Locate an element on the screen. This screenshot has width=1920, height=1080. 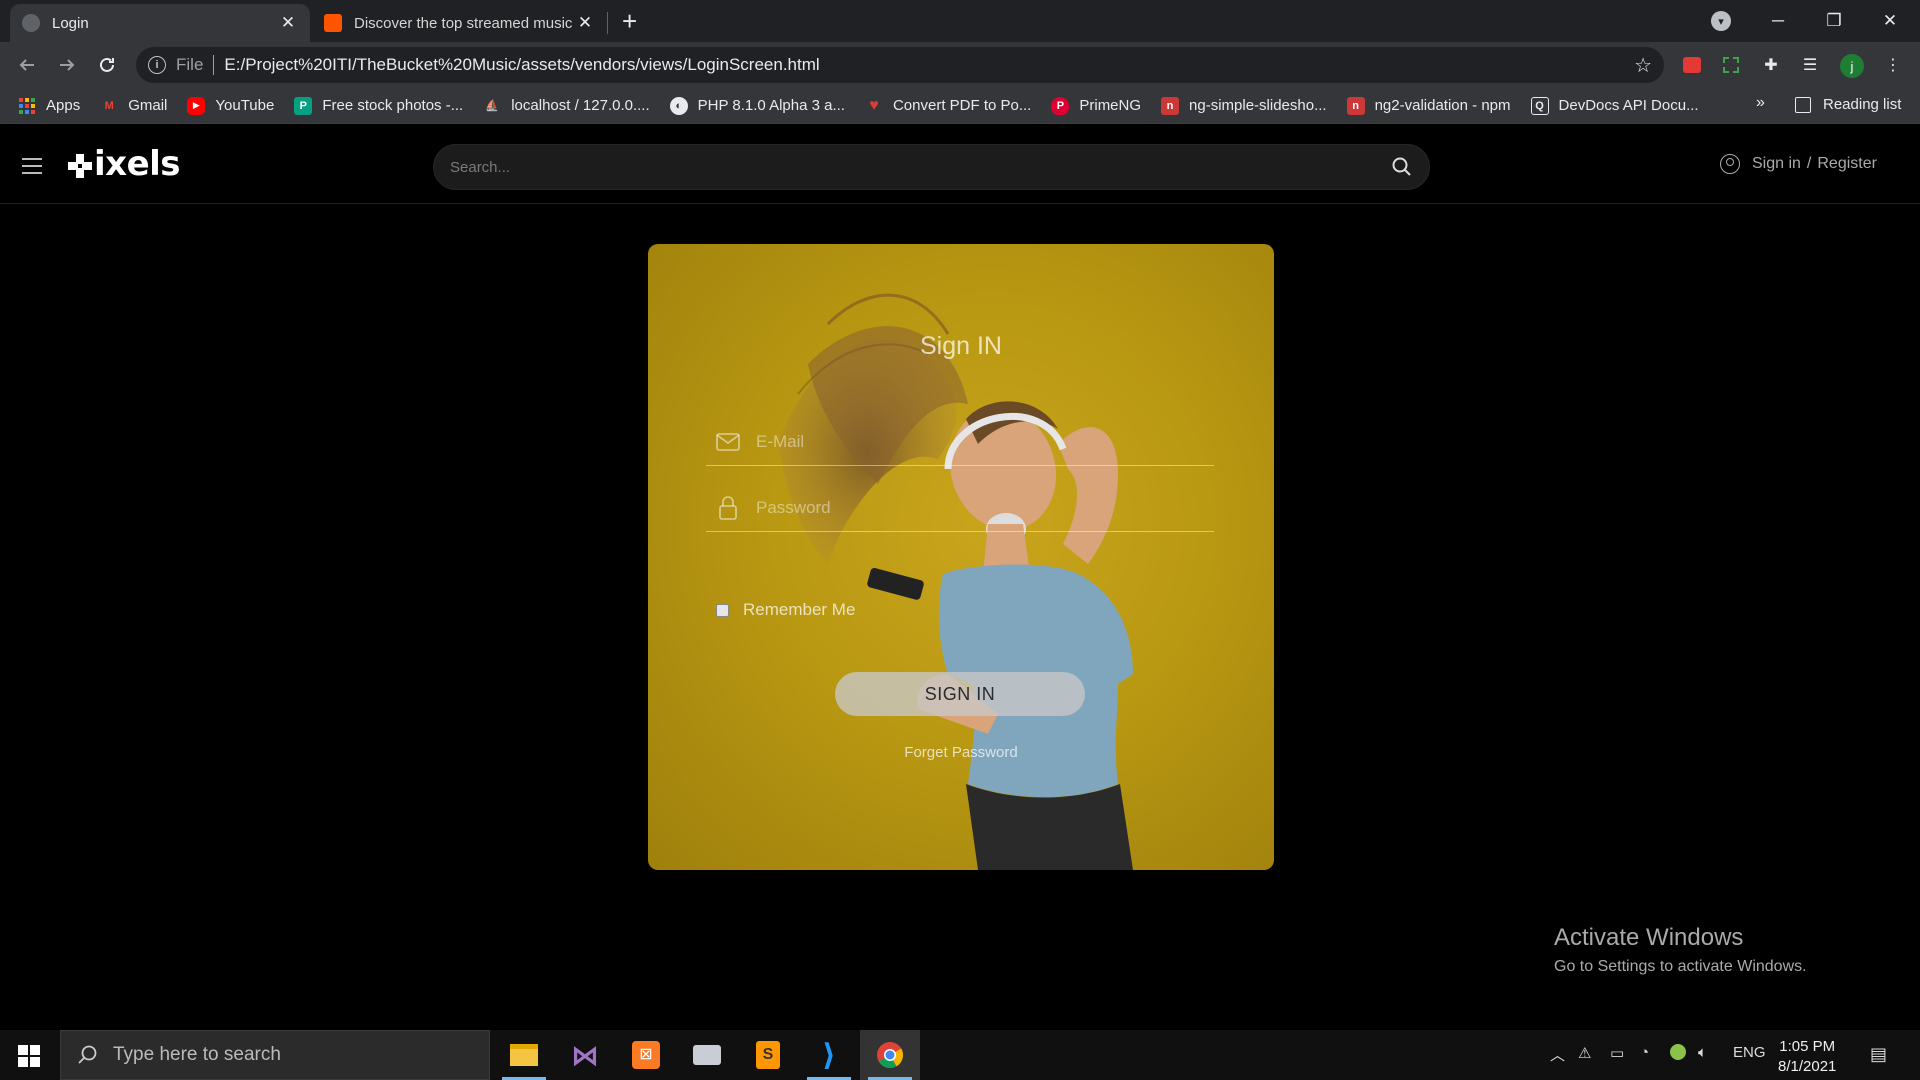
bookmark-apps: Apps is located at coordinates (49, 106).